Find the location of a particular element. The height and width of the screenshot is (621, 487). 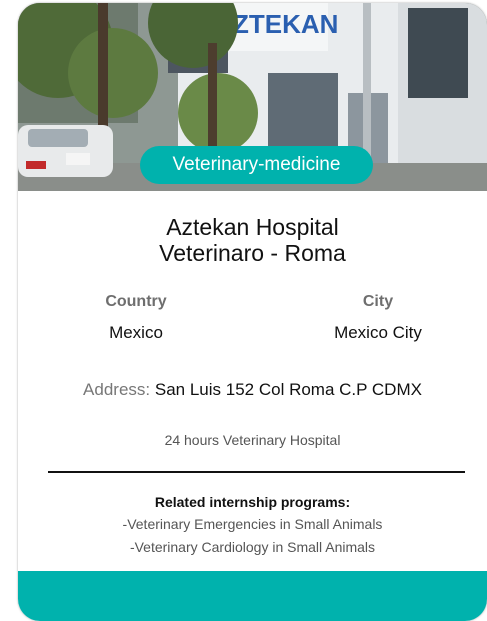

address-label: Address: is located at coordinates (117, 389).